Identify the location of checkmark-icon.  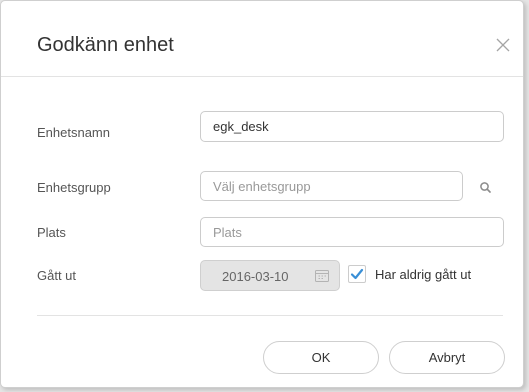
(357, 274).